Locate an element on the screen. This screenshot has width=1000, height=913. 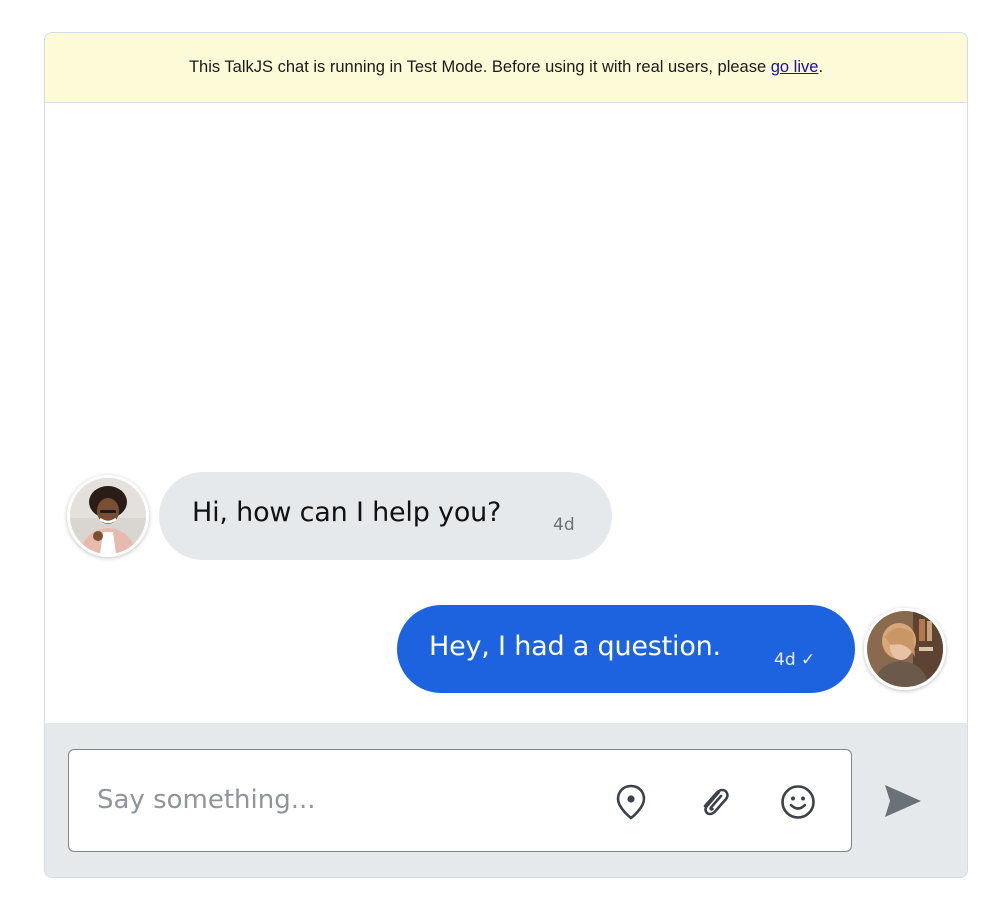
user-avatar is located at coordinates (905, 649).